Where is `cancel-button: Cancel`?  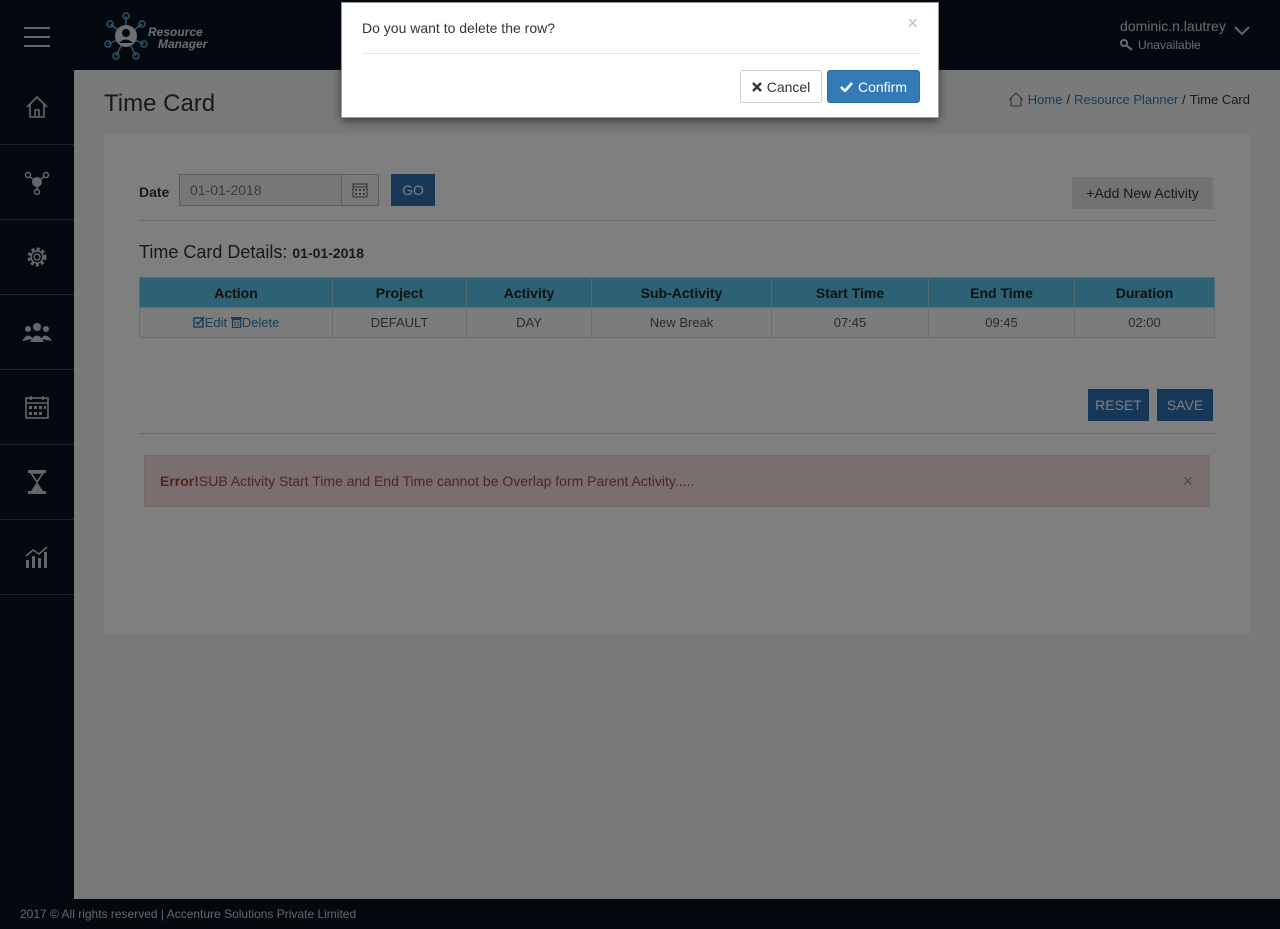
cancel-button: Cancel is located at coordinates (781, 86).